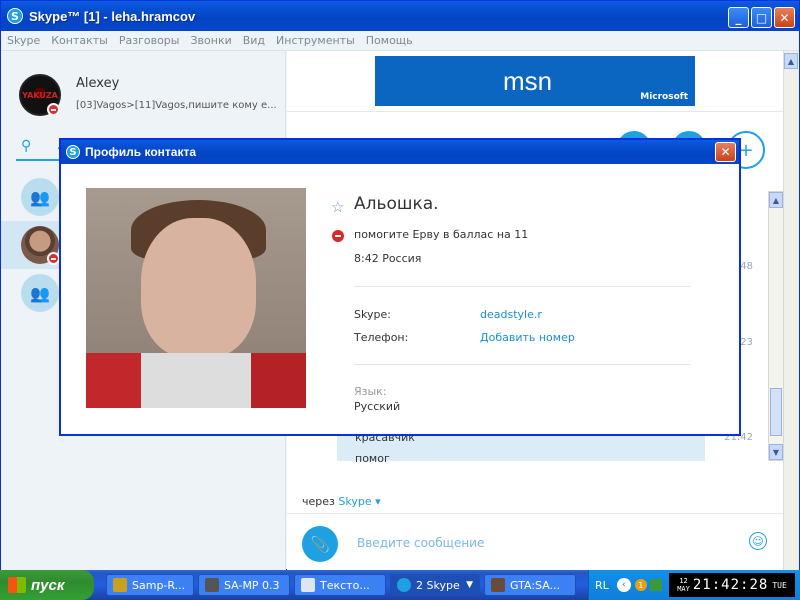 The image size is (800, 600). I want to click on notification-icon: 1, so click(640, 585).